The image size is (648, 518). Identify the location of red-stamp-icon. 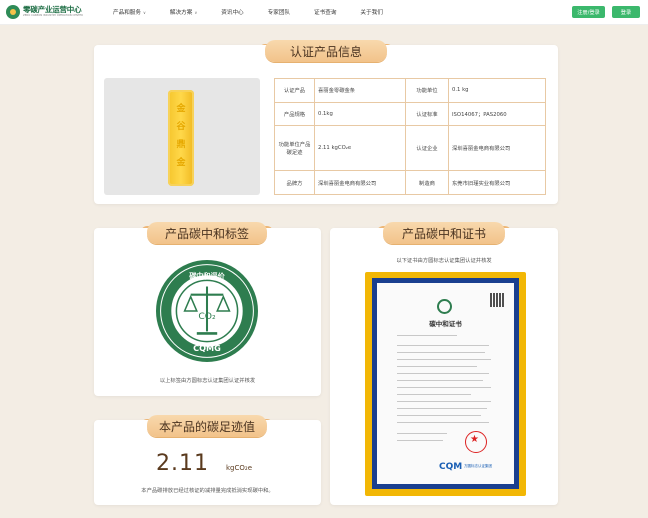
(476, 442).